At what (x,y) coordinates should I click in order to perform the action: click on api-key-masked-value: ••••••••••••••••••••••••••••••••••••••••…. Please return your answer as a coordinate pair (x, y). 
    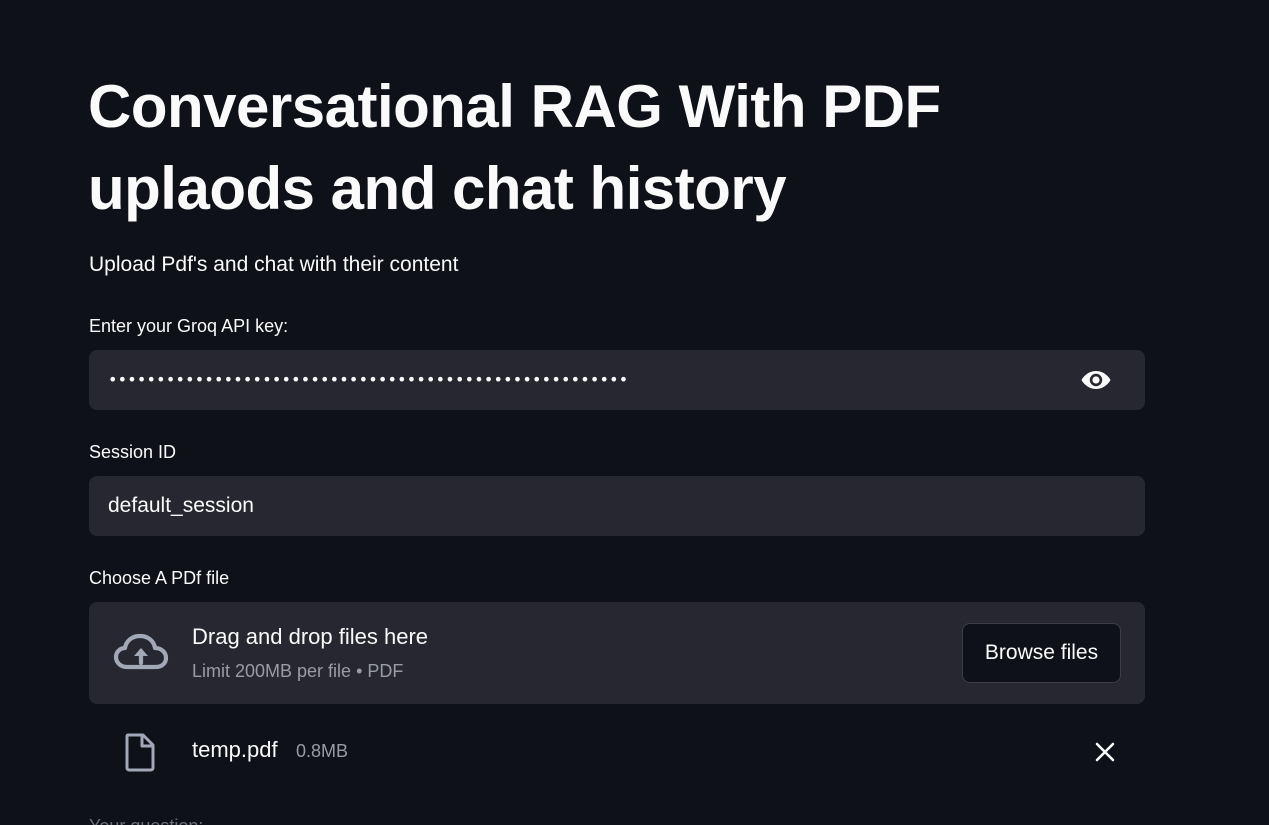
    Looking at the image, I should click on (368, 379).